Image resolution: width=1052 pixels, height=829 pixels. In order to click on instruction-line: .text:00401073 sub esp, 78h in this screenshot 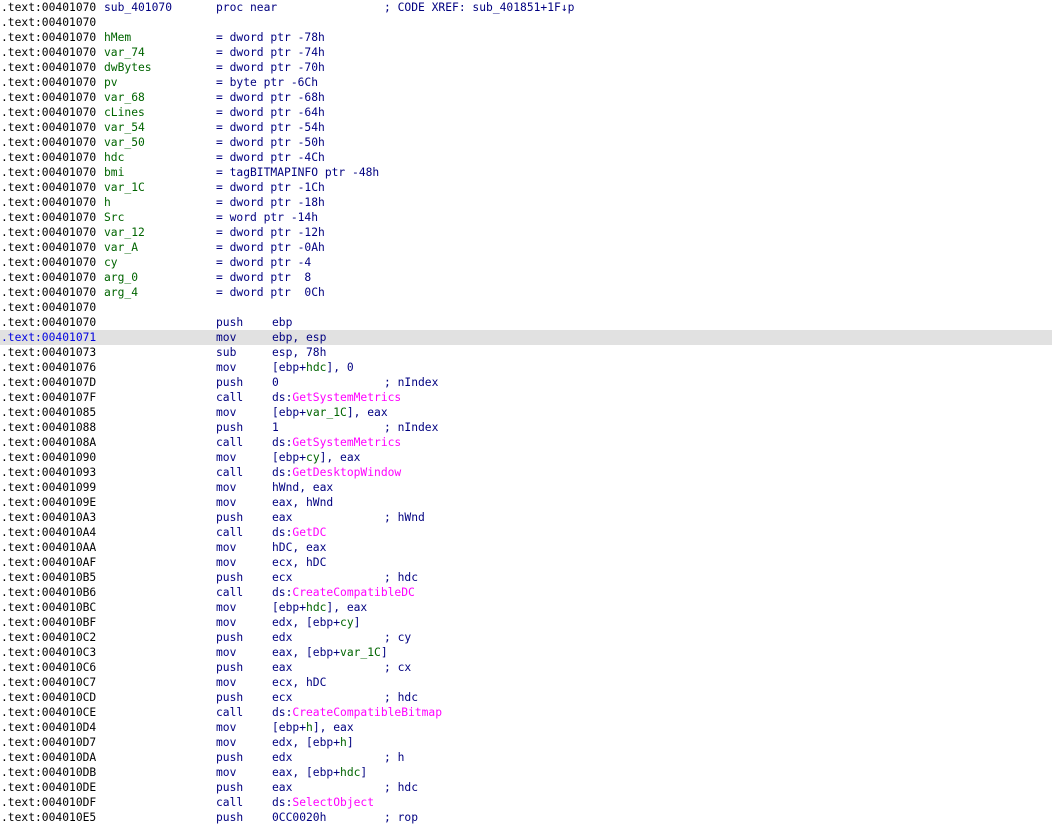, I will do `click(526, 352)`.